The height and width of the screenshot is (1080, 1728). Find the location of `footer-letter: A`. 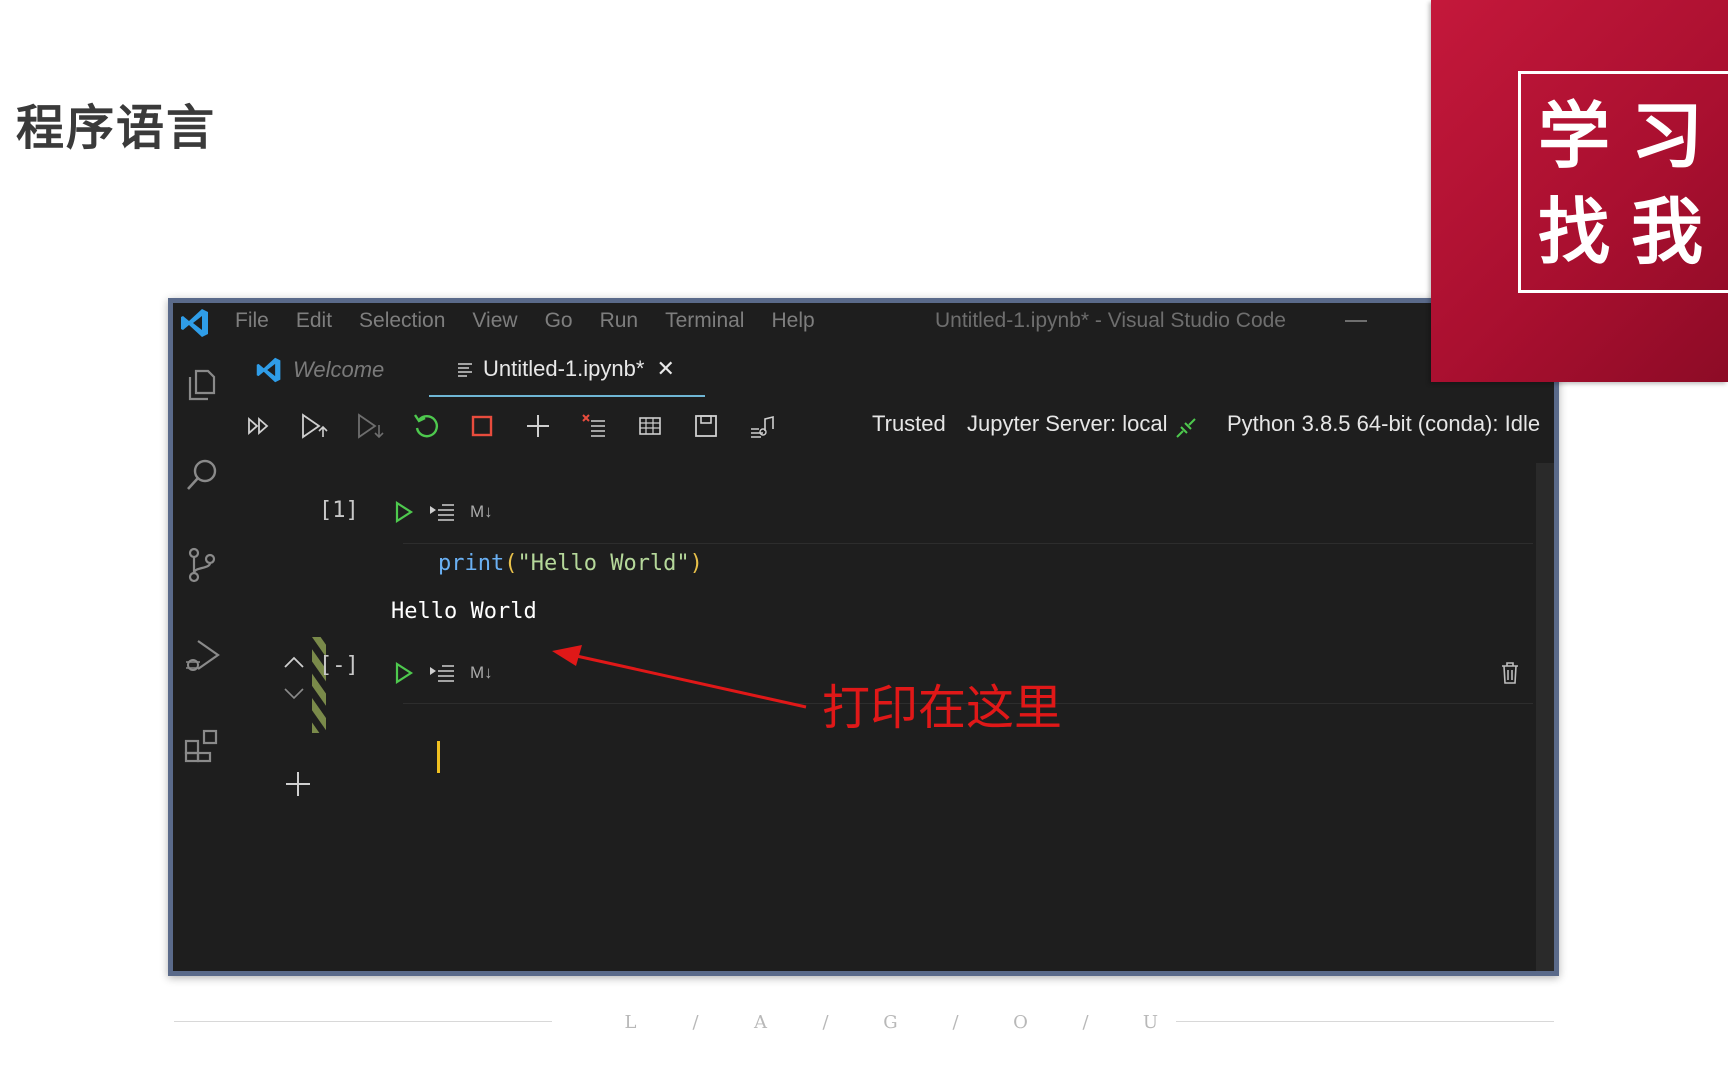

footer-letter: A is located at coordinates (760, 1022).